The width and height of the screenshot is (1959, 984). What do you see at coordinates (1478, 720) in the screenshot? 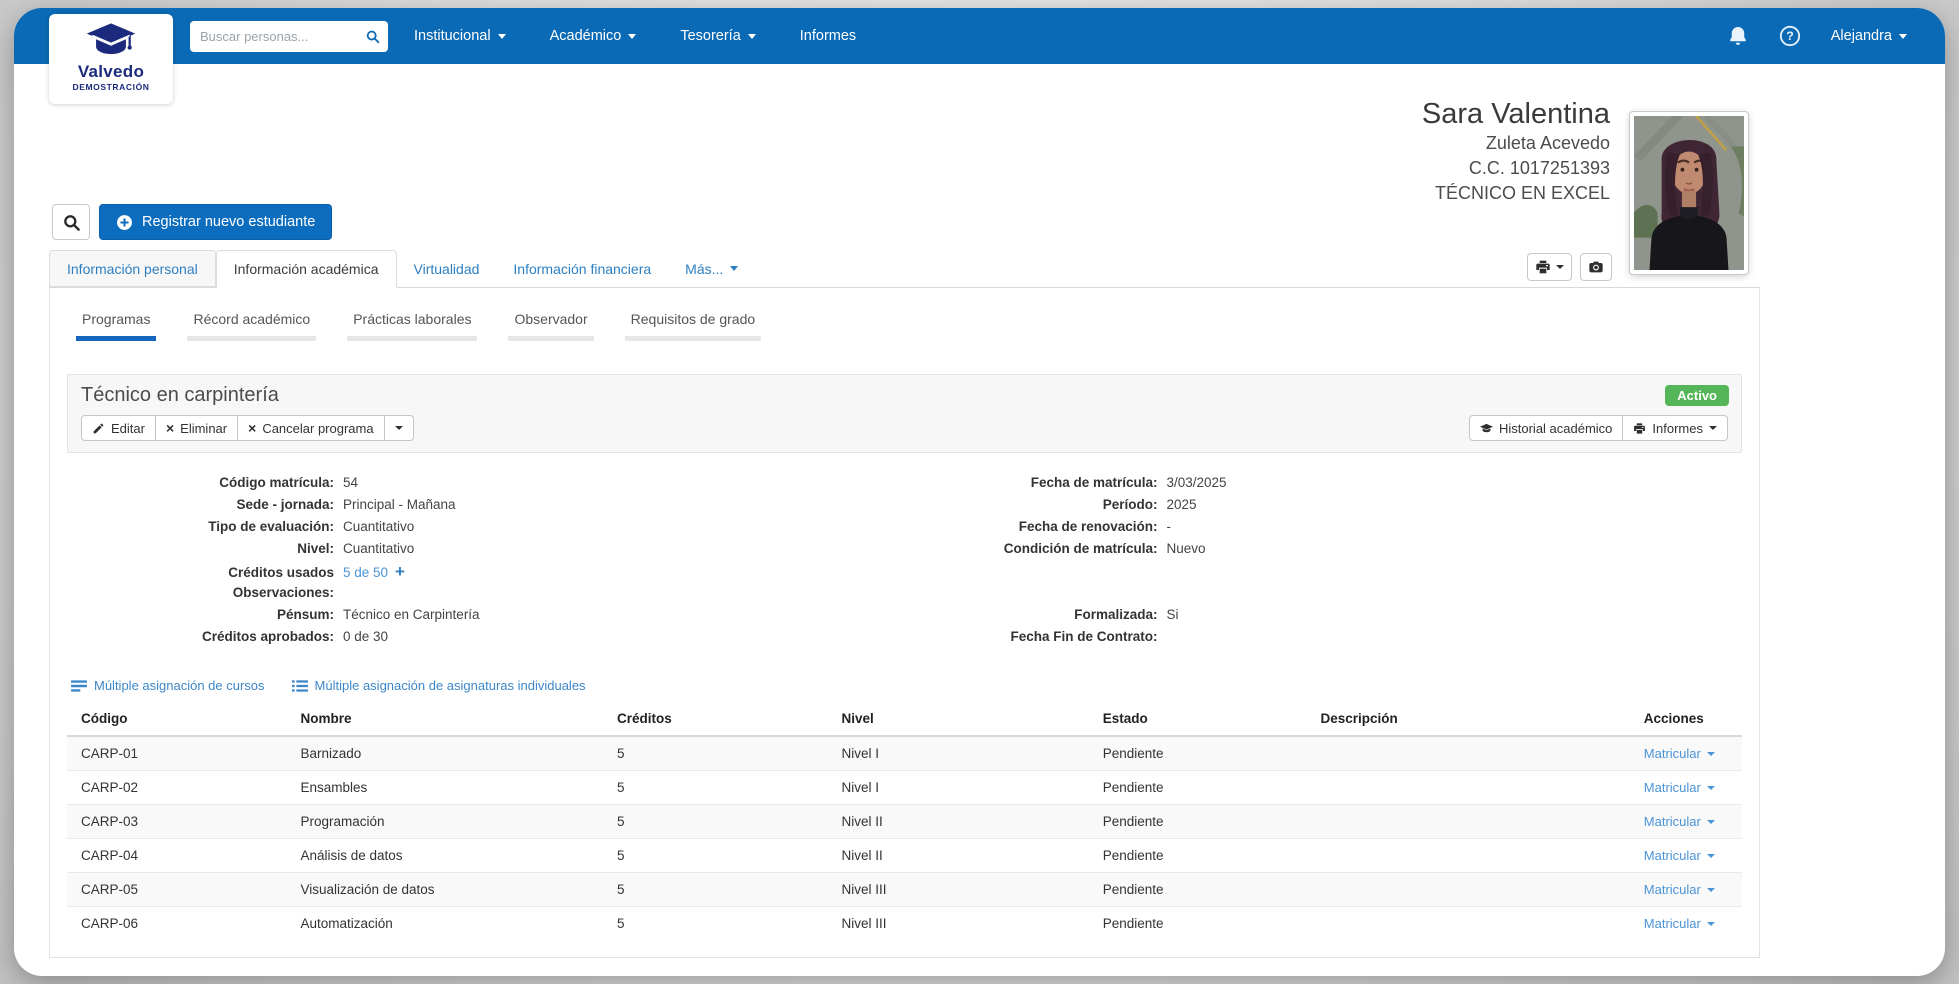
I see `column-header-descripcion: Descripción` at bounding box center [1478, 720].